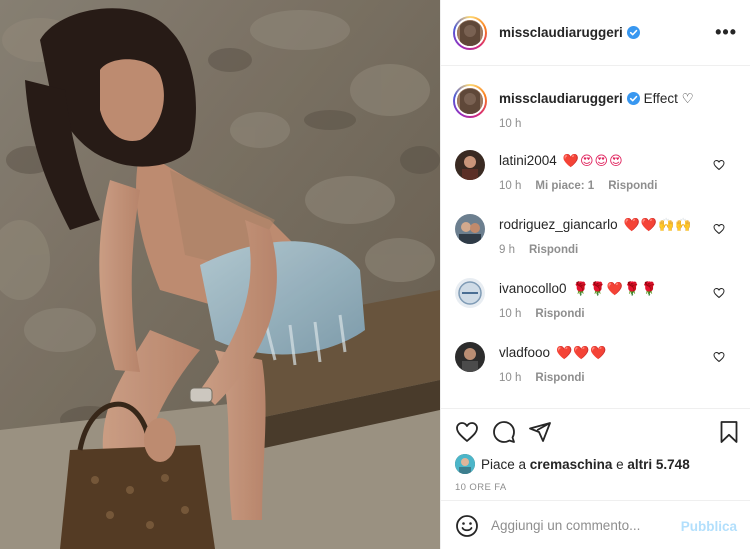 This screenshot has height=549, width=750. I want to click on commenter-username: latini2004, so click(528, 160).